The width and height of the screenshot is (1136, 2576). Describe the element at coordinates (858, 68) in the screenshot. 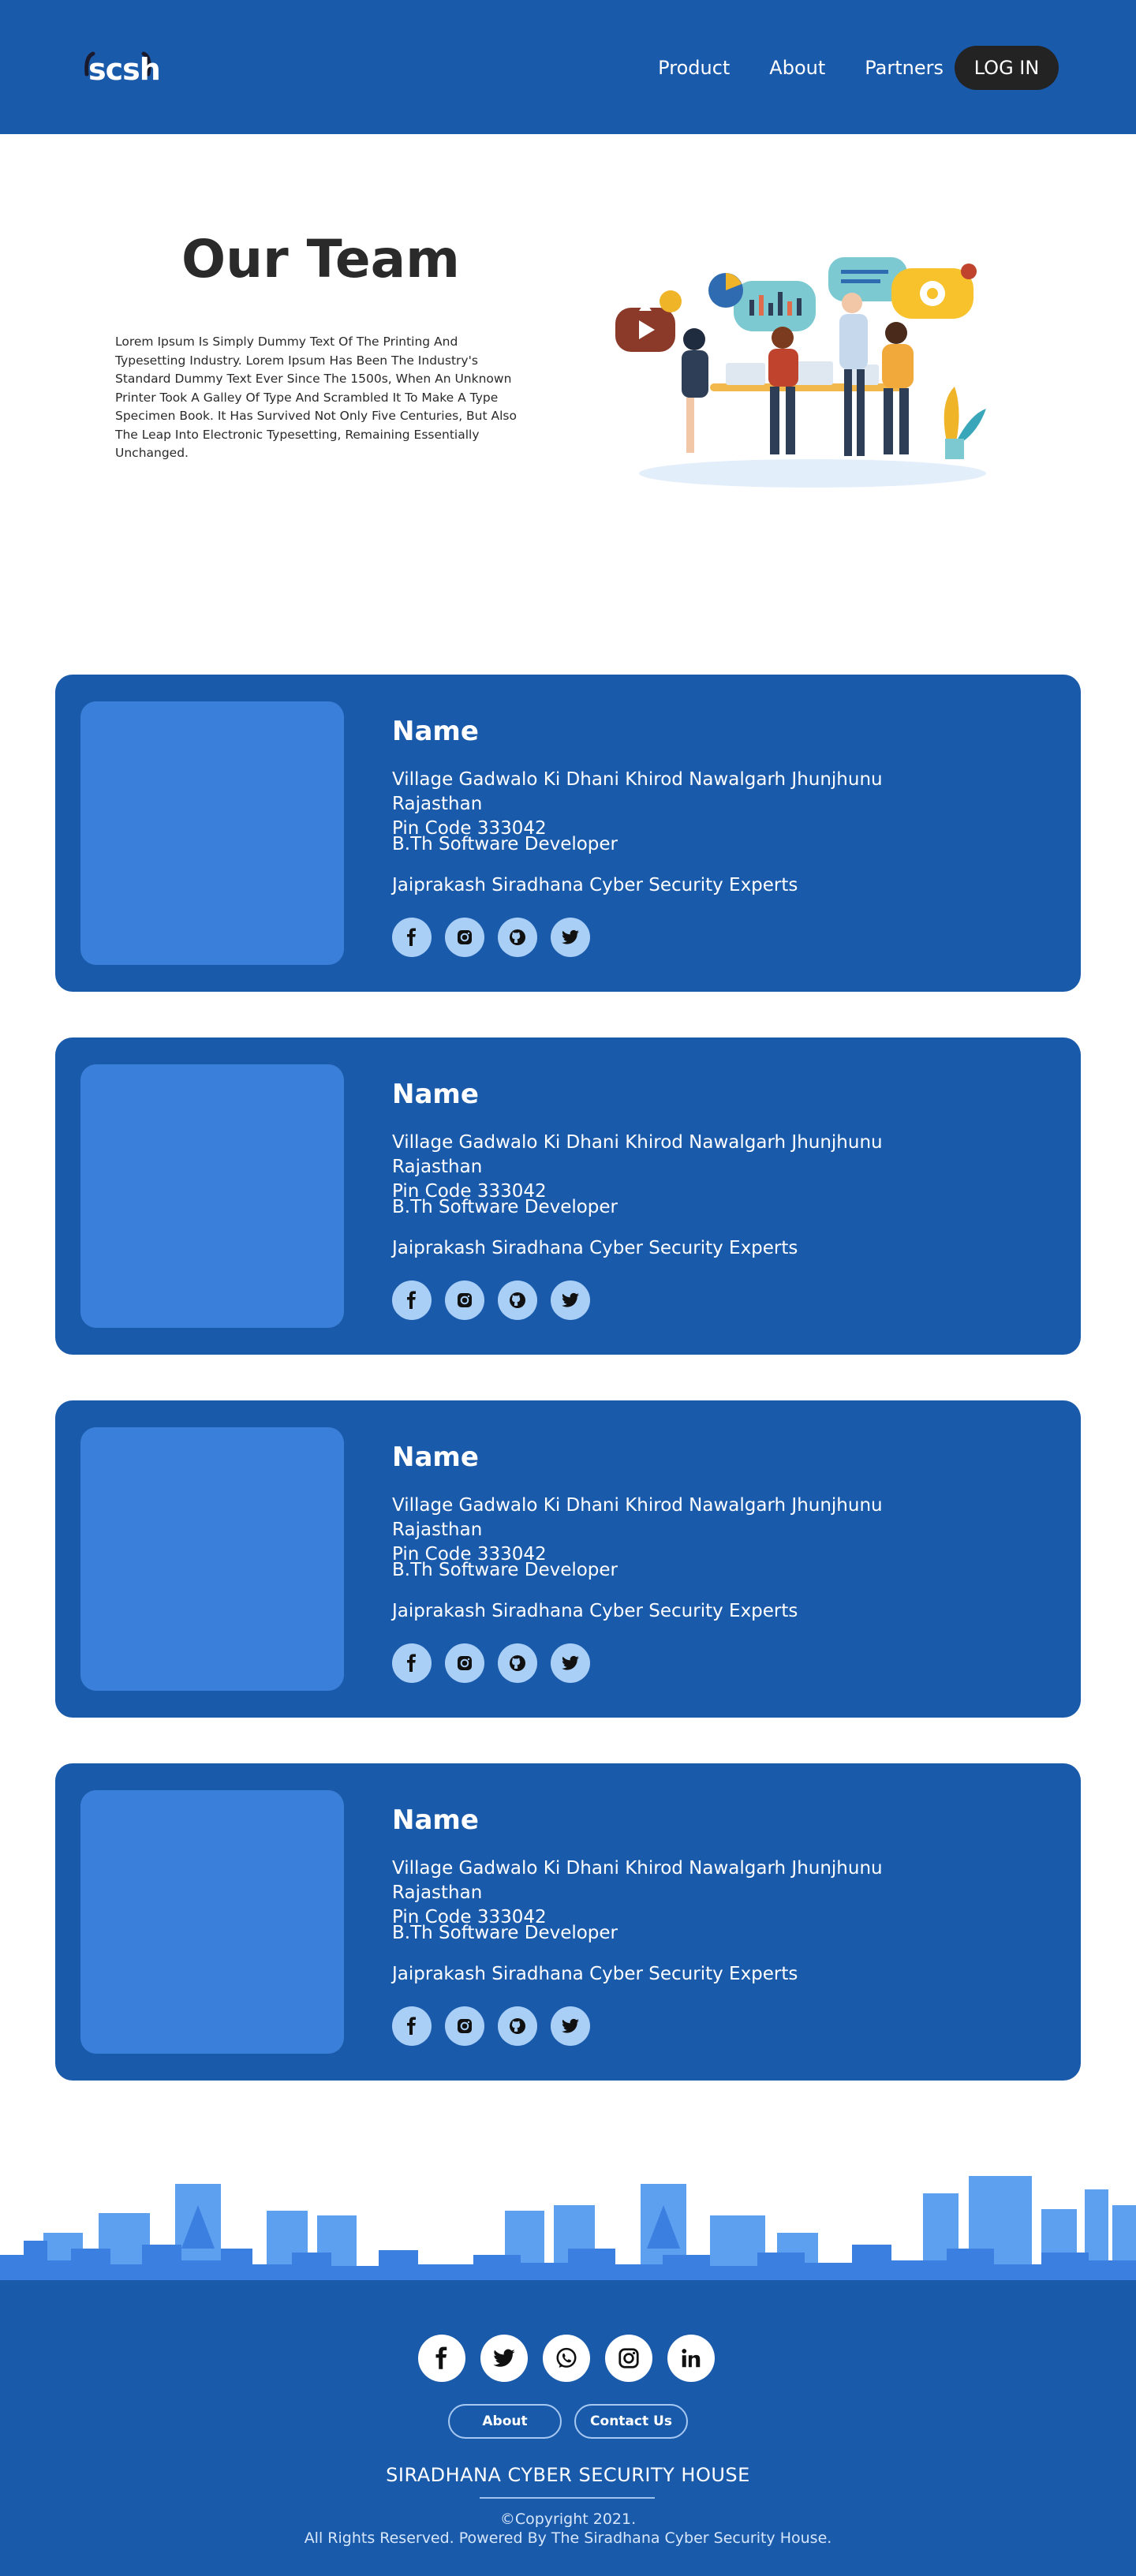

I see `main-nav: Product About Partners LOG IN` at that location.